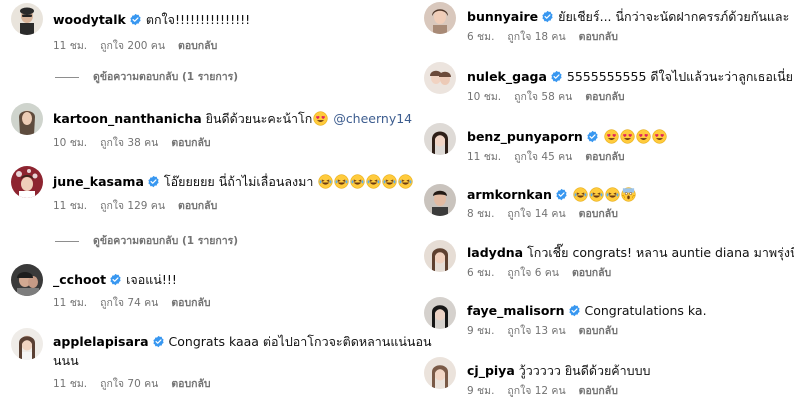 The width and height of the screenshot is (794, 401). I want to click on comment-text: โอ๊ยยยยย นี่ถ้าไม่เลื่อนลงมา, so click(238, 181).